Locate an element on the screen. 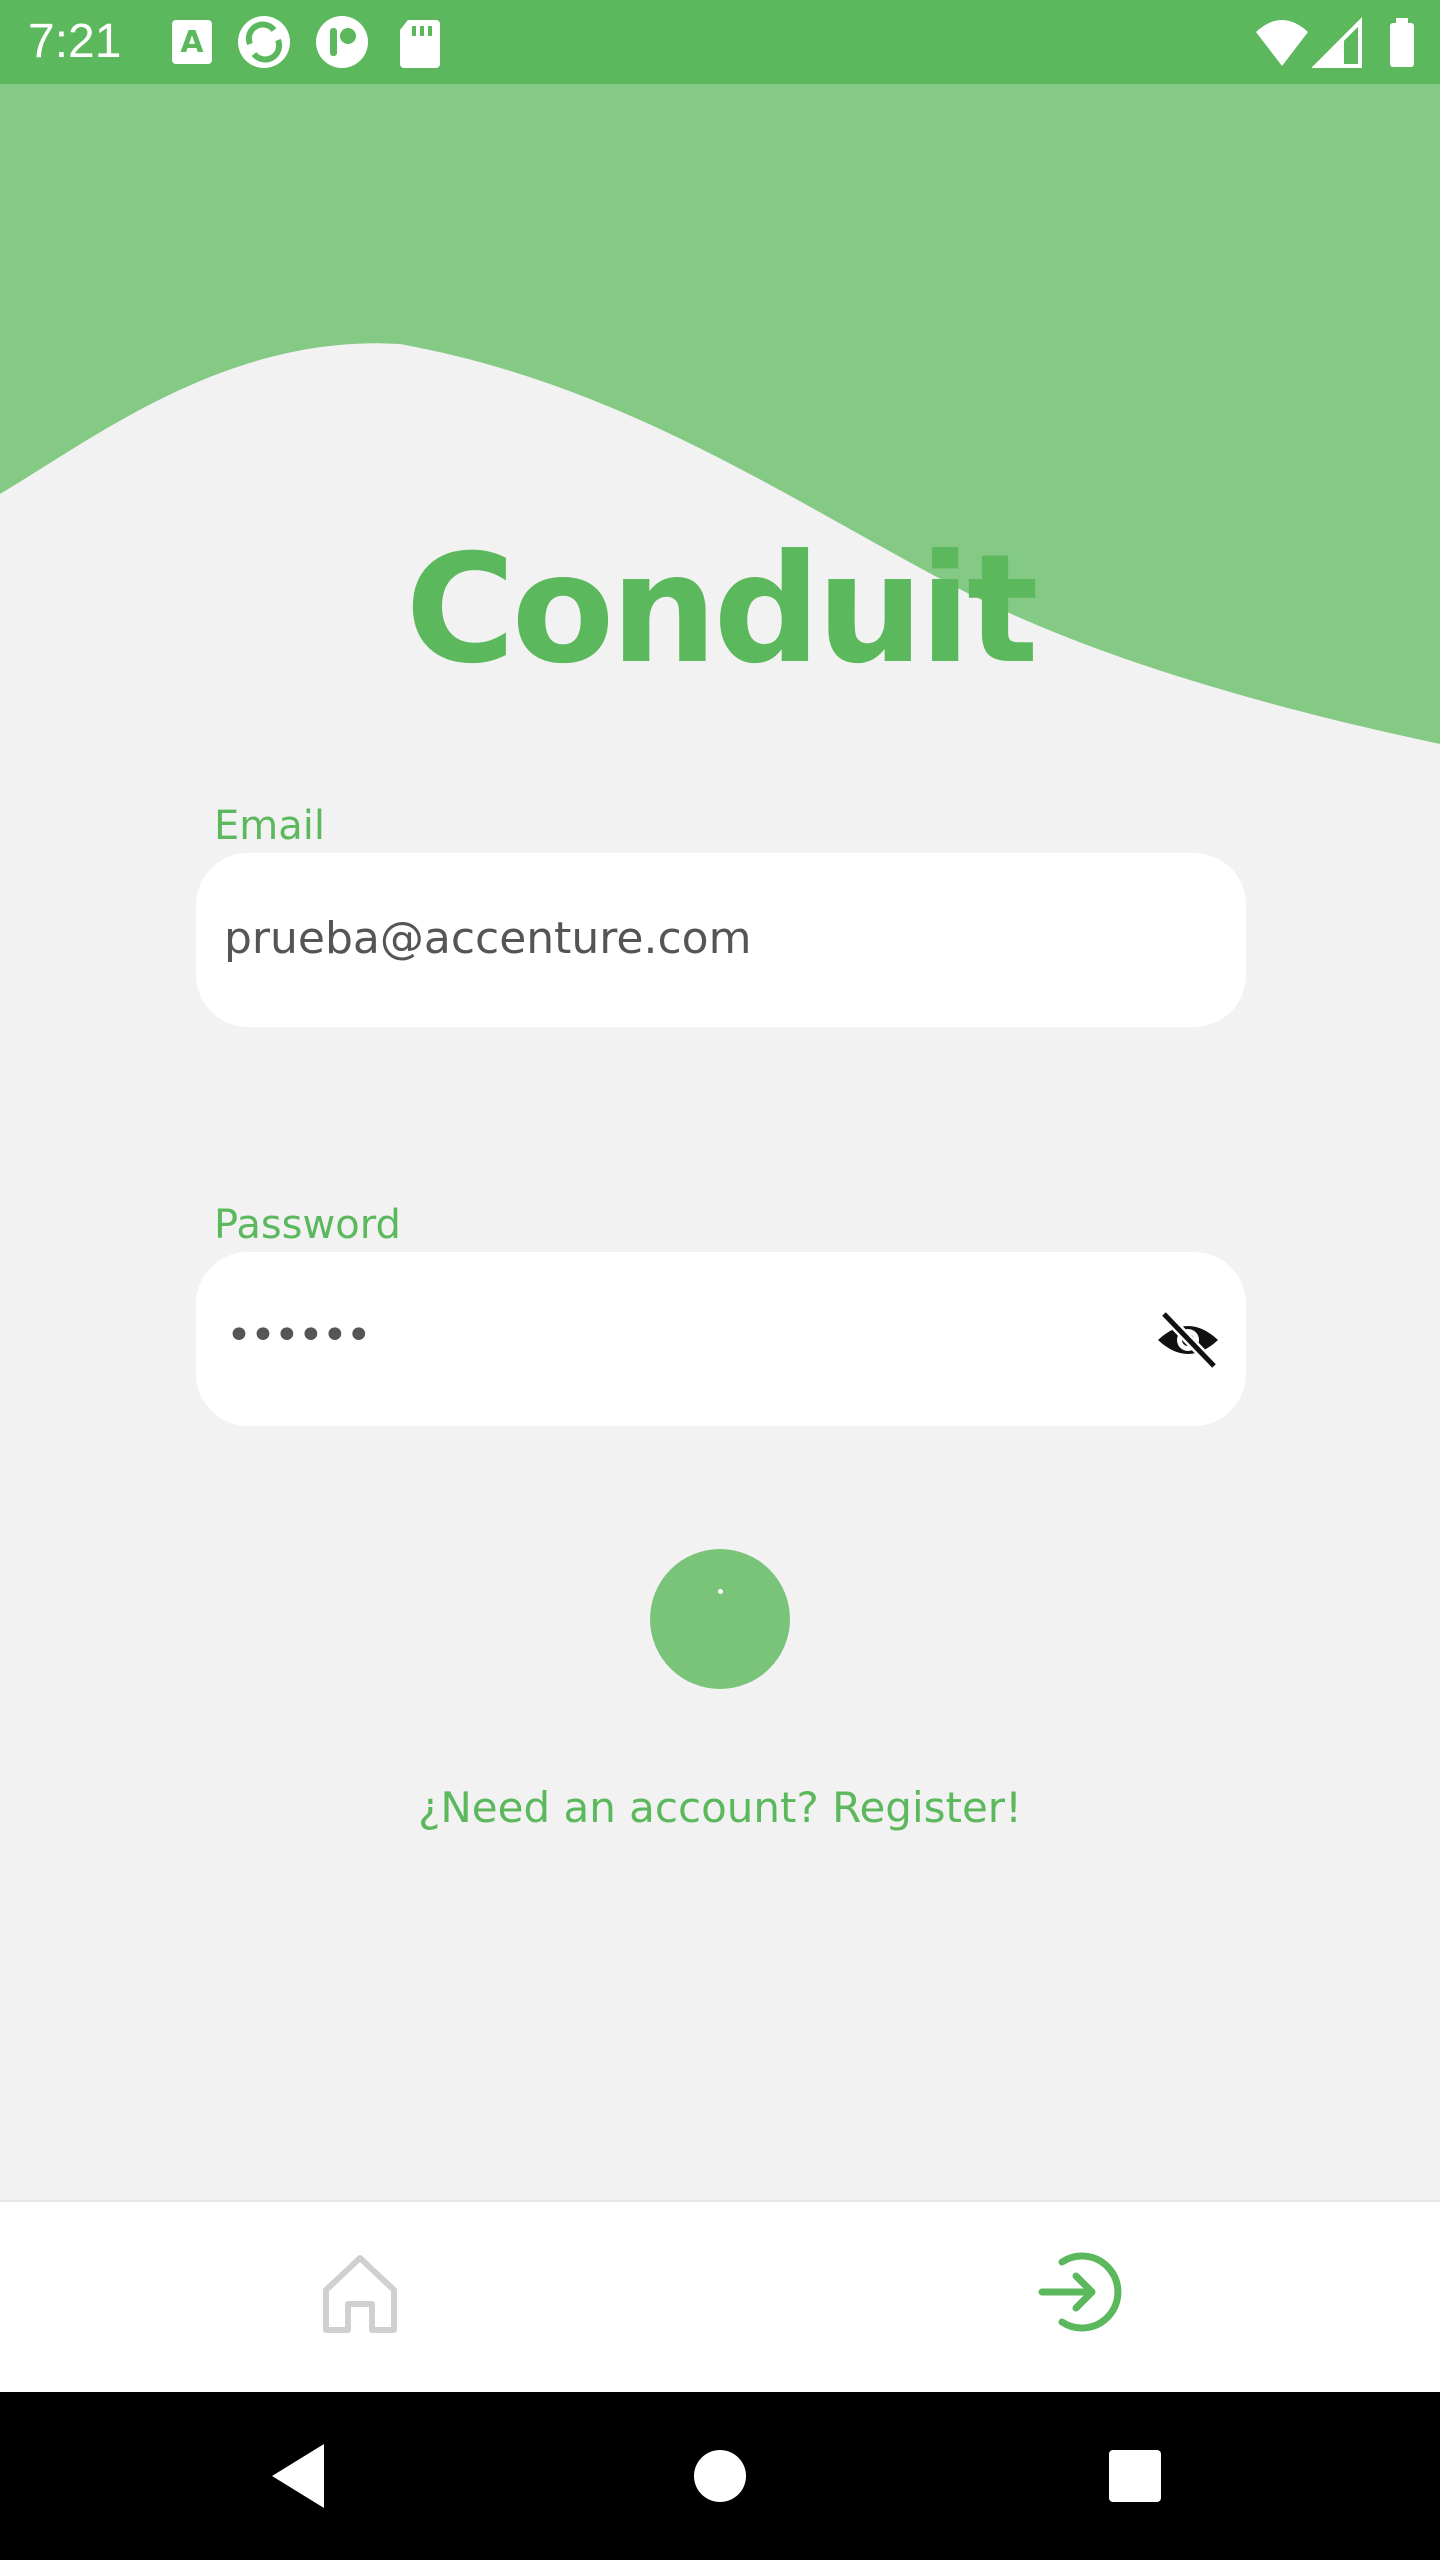  password-label: Password is located at coordinates (307, 1225).